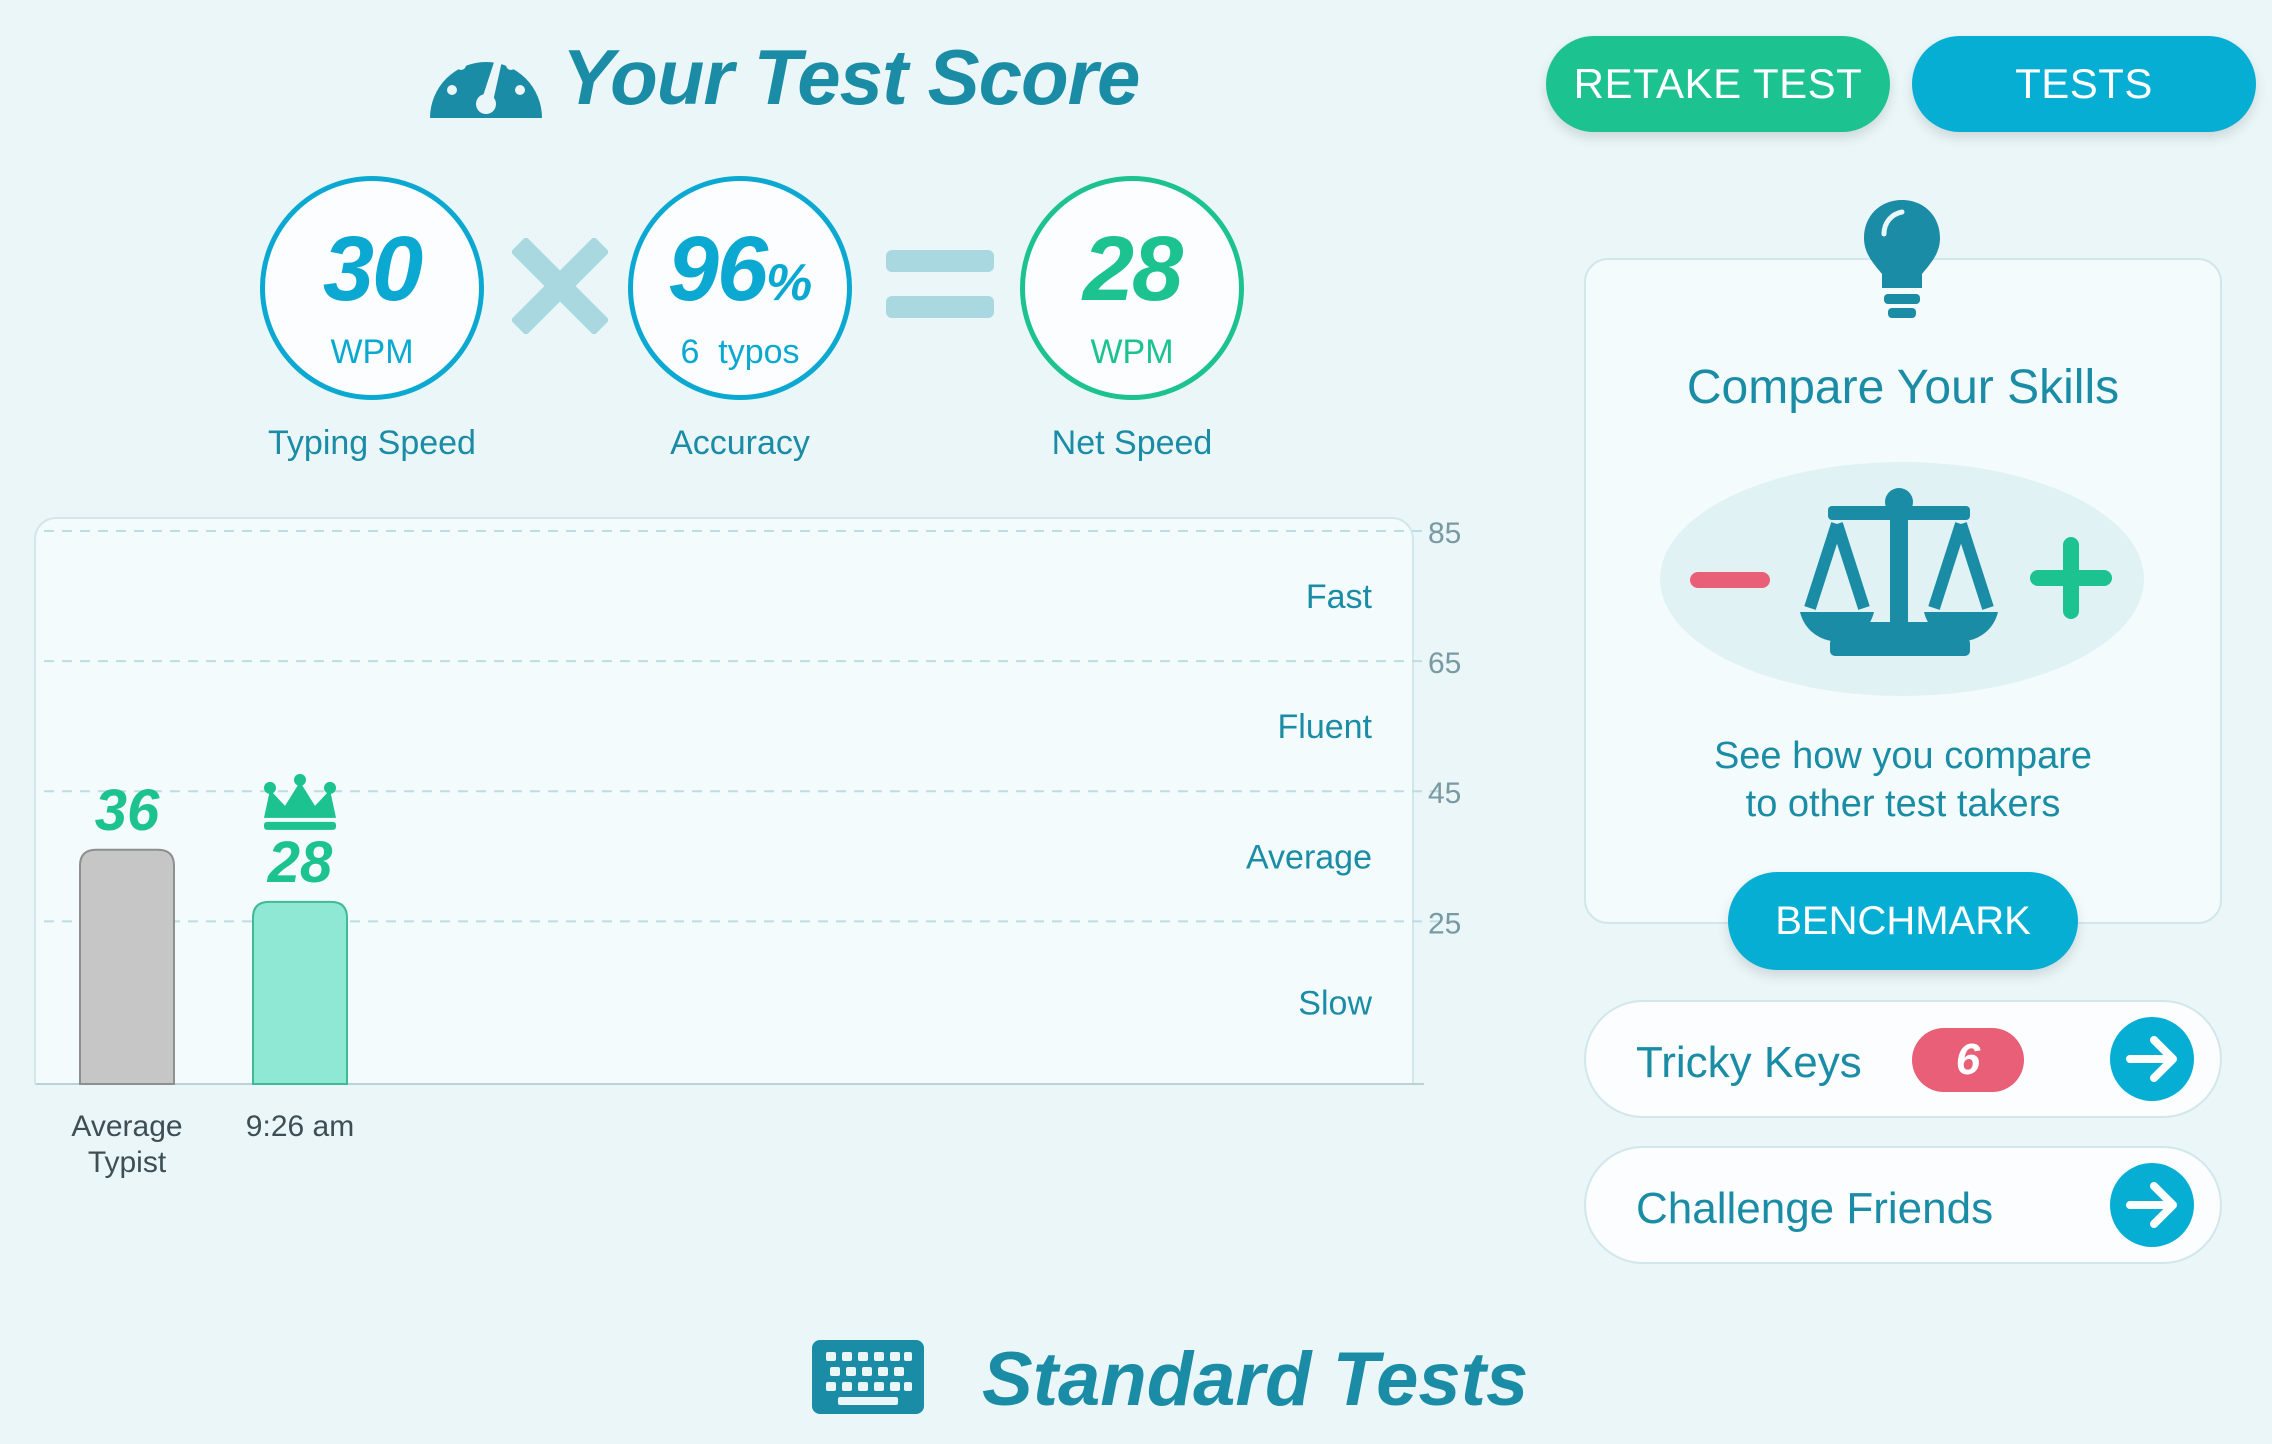 This screenshot has height=1444, width=2272. I want to click on compare-description-line1: See how you compare, so click(1903, 756).